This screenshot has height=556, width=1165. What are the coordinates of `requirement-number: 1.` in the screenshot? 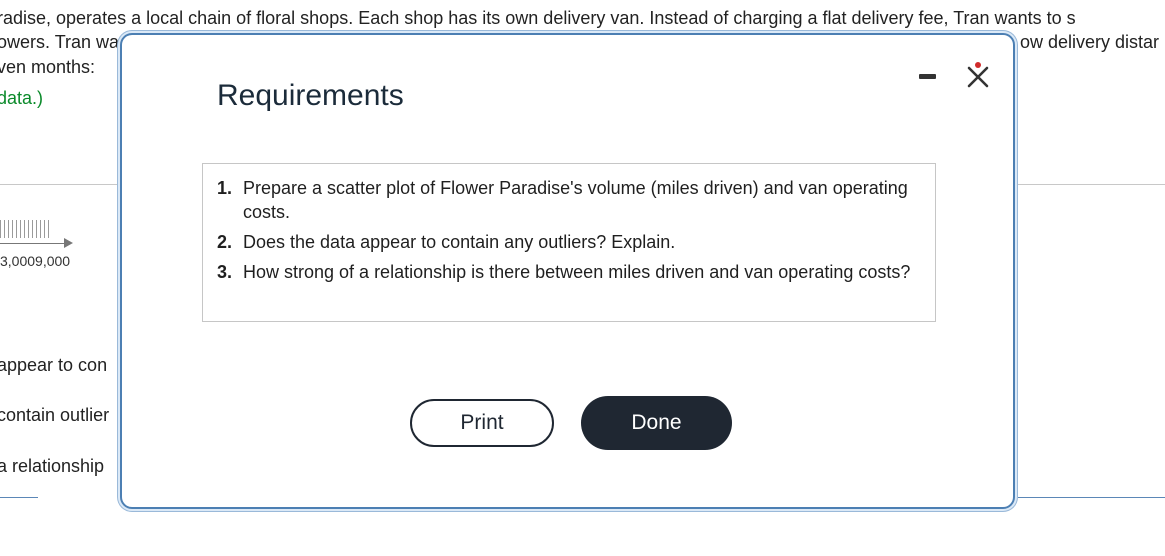 It's located at (225, 188).